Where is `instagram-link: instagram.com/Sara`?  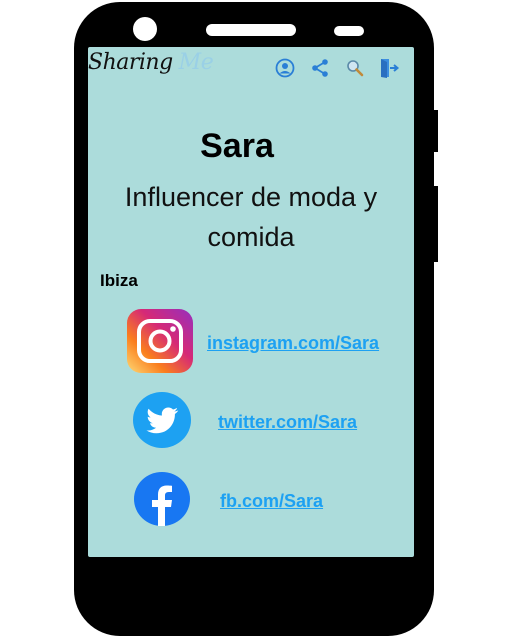 instagram-link: instagram.com/Sara is located at coordinates (293, 343).